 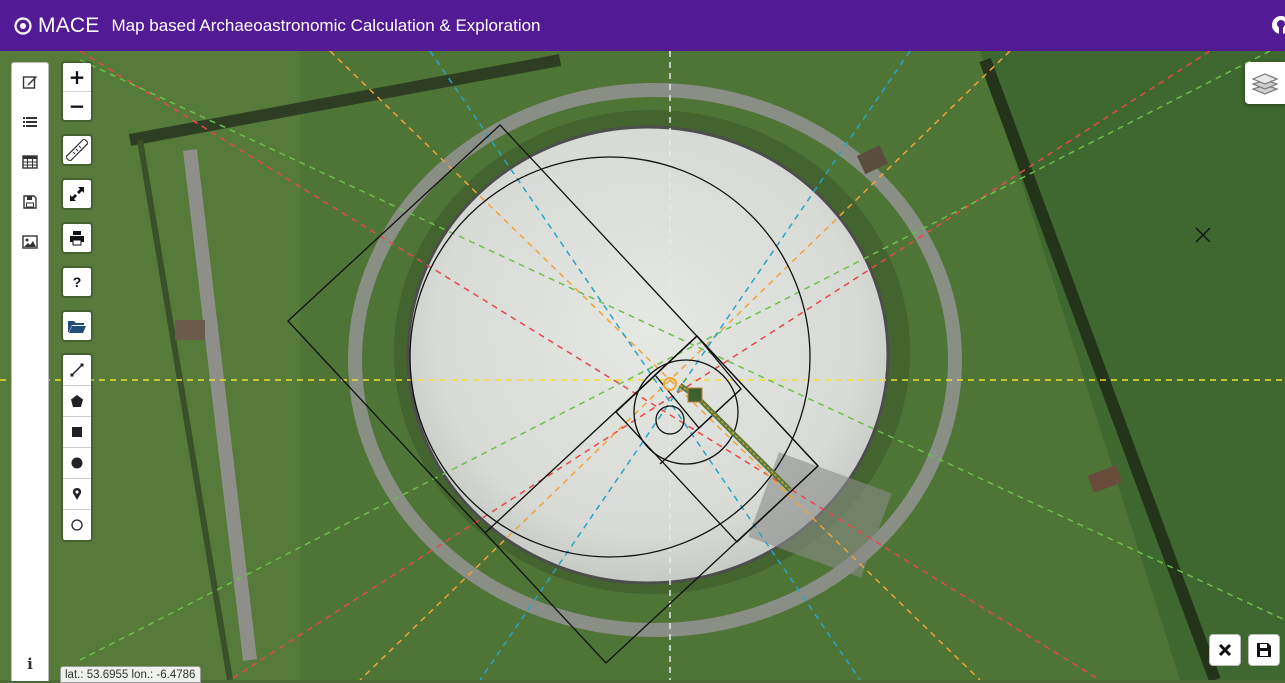 I want to click on print-control, so click(x=77, y=238).